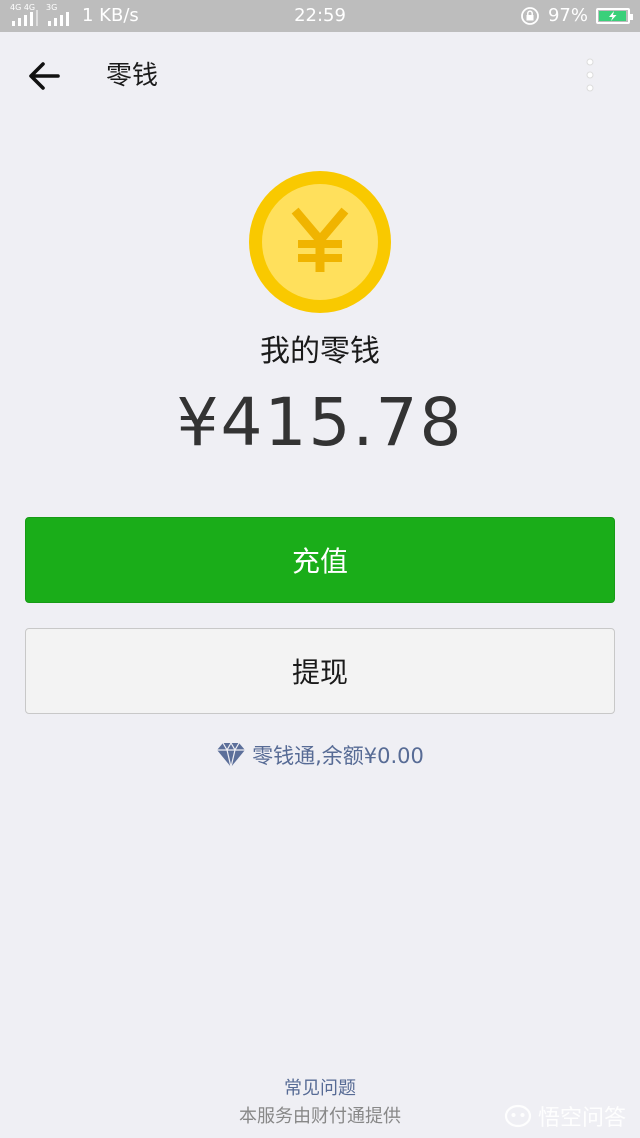 The width and height of the screenshot is (640, 1138). Describe the element at coordinates (44, 76) in the screenshot. I see `back-arrow-icon` at that location.